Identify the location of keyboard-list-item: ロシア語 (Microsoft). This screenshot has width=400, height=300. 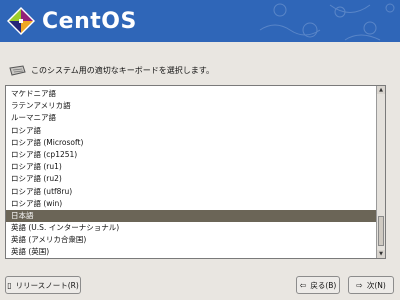
(192, 143).